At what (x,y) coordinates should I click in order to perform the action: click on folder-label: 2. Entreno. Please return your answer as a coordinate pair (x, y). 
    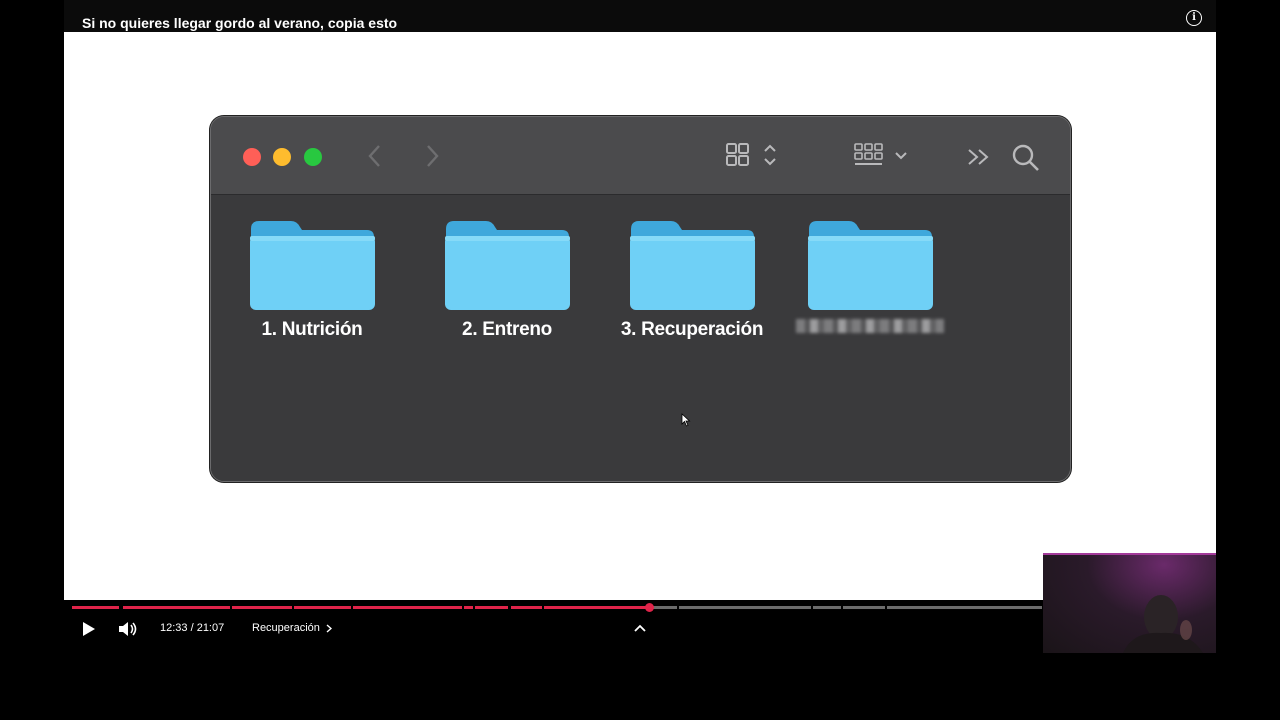
    Looking at the image, I should click on (507, 329).